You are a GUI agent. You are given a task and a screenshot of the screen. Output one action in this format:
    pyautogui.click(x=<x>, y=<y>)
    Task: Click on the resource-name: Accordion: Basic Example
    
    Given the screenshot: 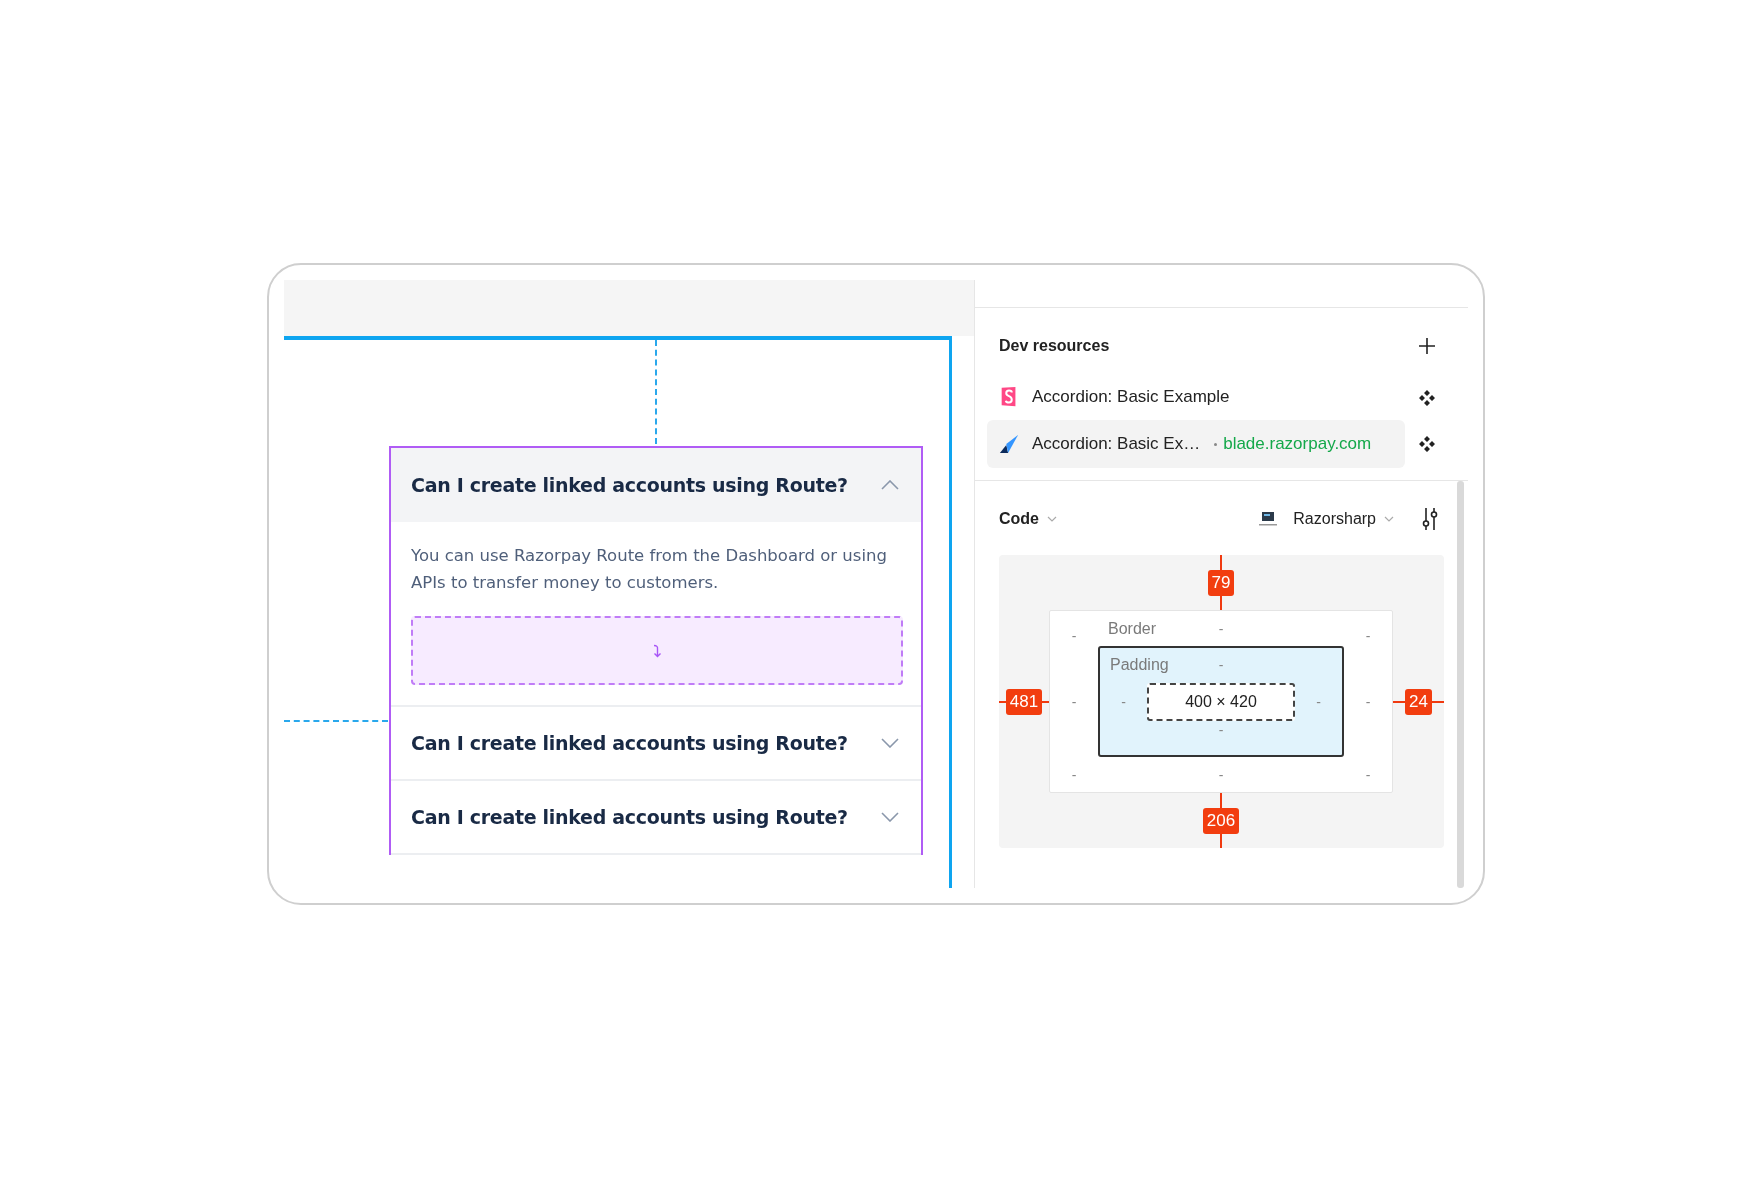 What is the action you would take?
    pyautogui.click(x=1131, y=397)
    